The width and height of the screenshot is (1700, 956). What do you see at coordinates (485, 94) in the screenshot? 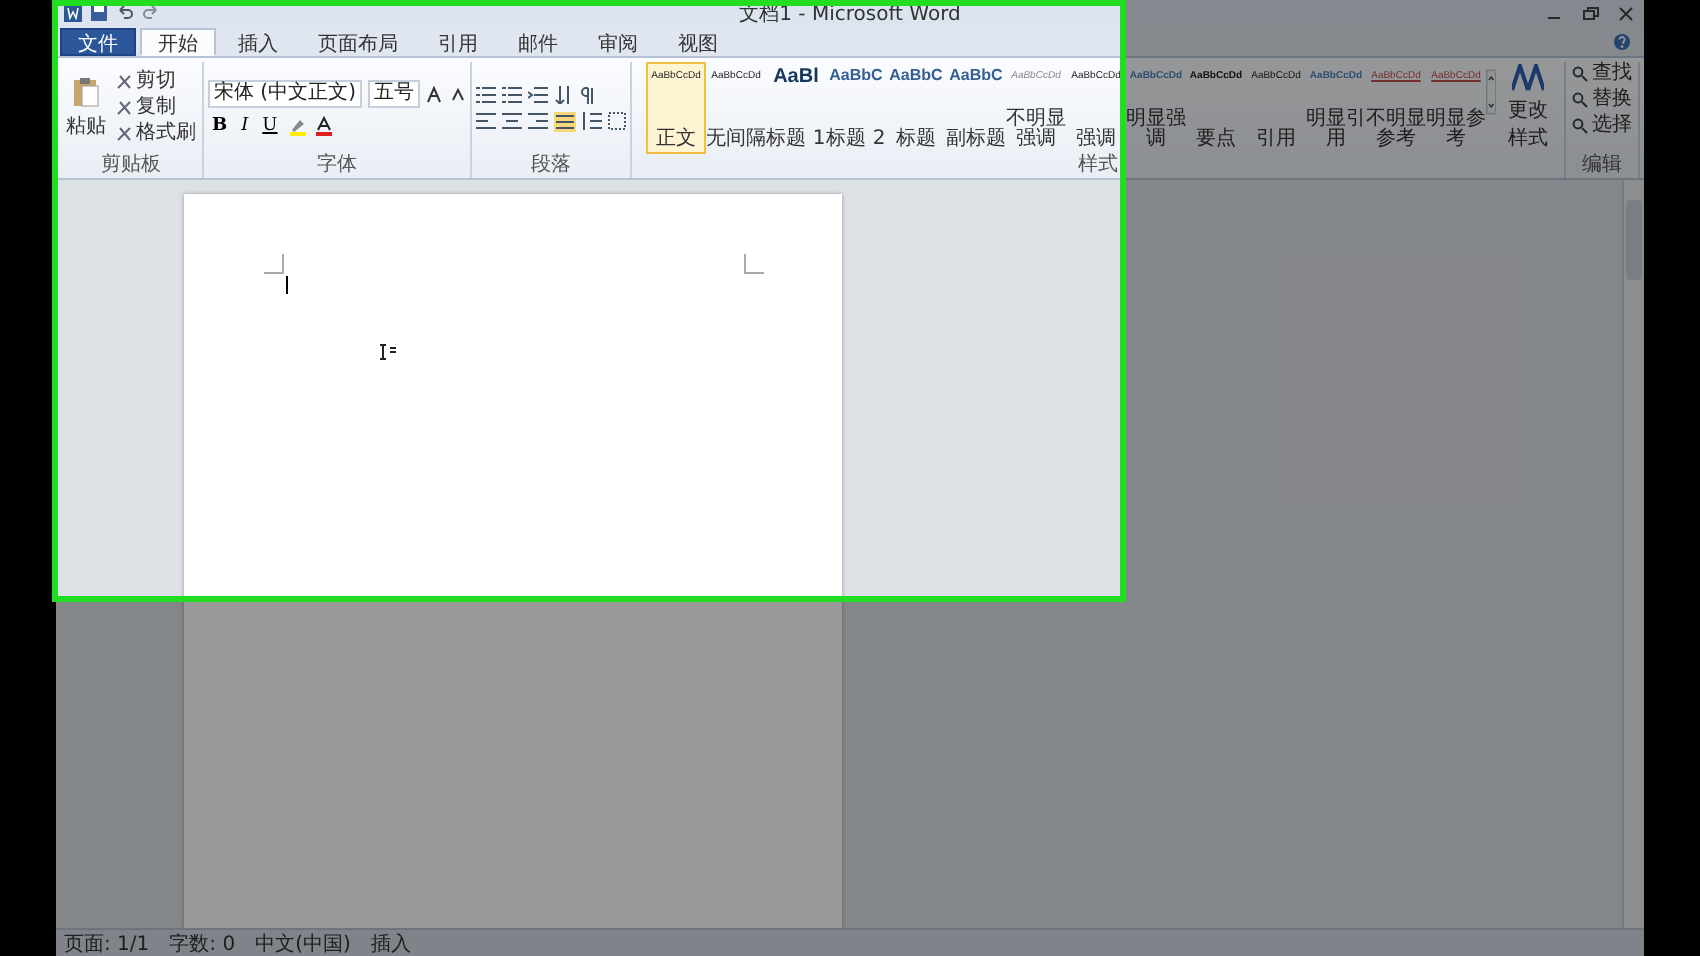
I see `bullet-list-icon` at bounding box center [485, 94].